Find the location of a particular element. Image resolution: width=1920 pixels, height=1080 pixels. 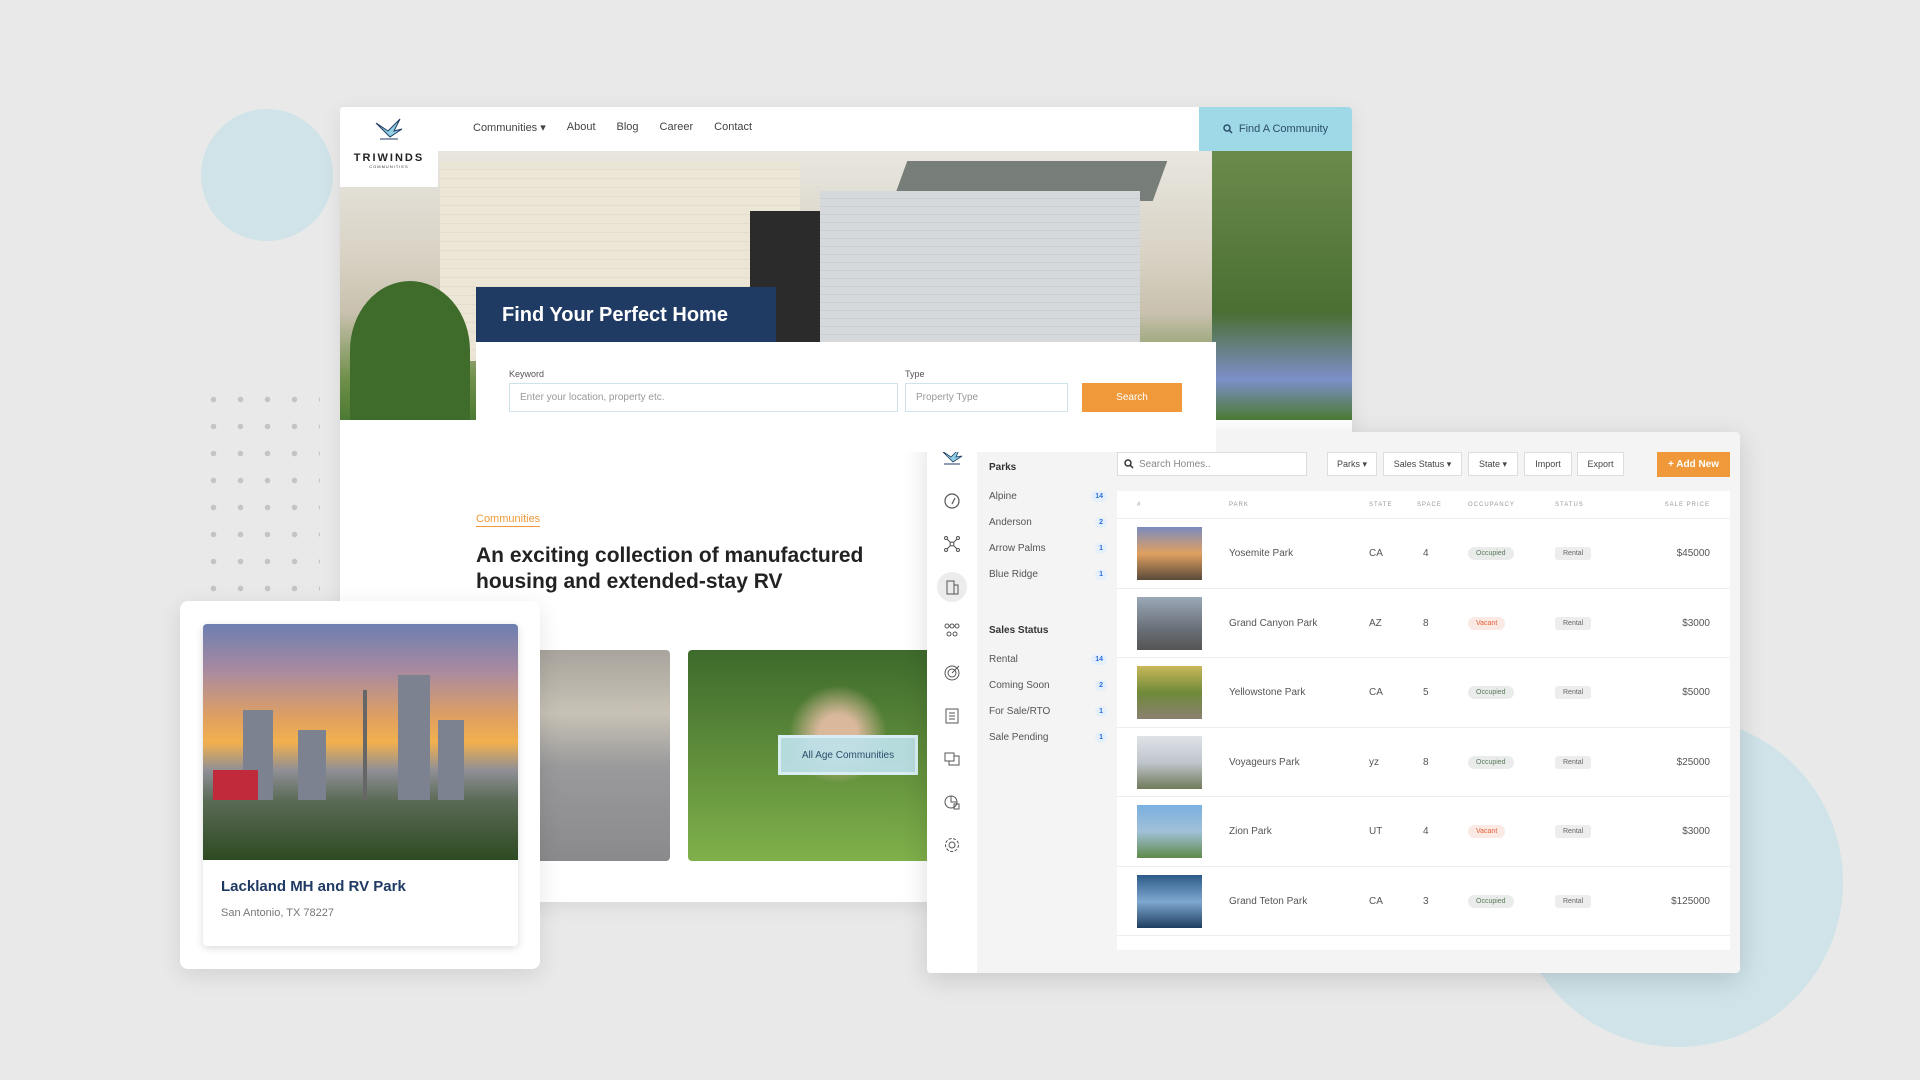

filter-item: Sale Pending 1 is located at coordinates (1048, 737).